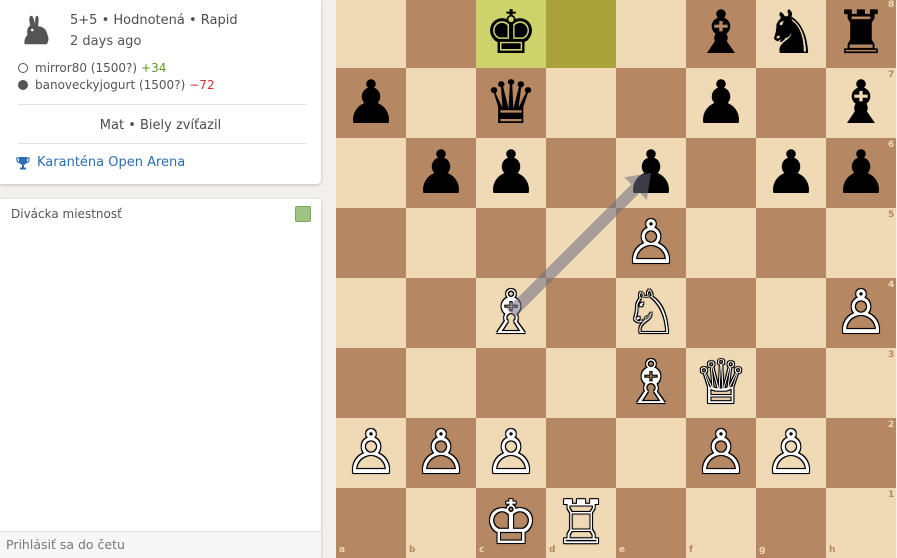  I want to click on tournament-link: Karanténa Open Arena, so click(100, 162).